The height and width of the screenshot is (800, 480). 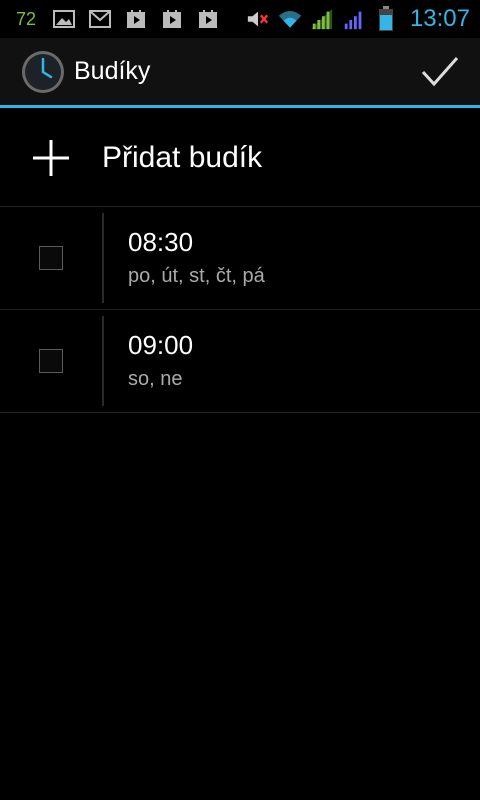 I want to click on image-icon, so click(x=64, y=19).